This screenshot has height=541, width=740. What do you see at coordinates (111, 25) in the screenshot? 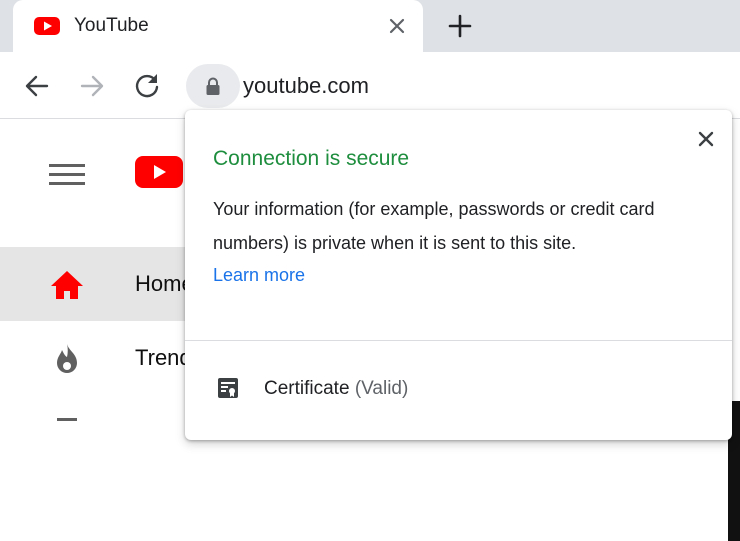
I see `tab-title: YouTube` at bounding box center [111, 25].